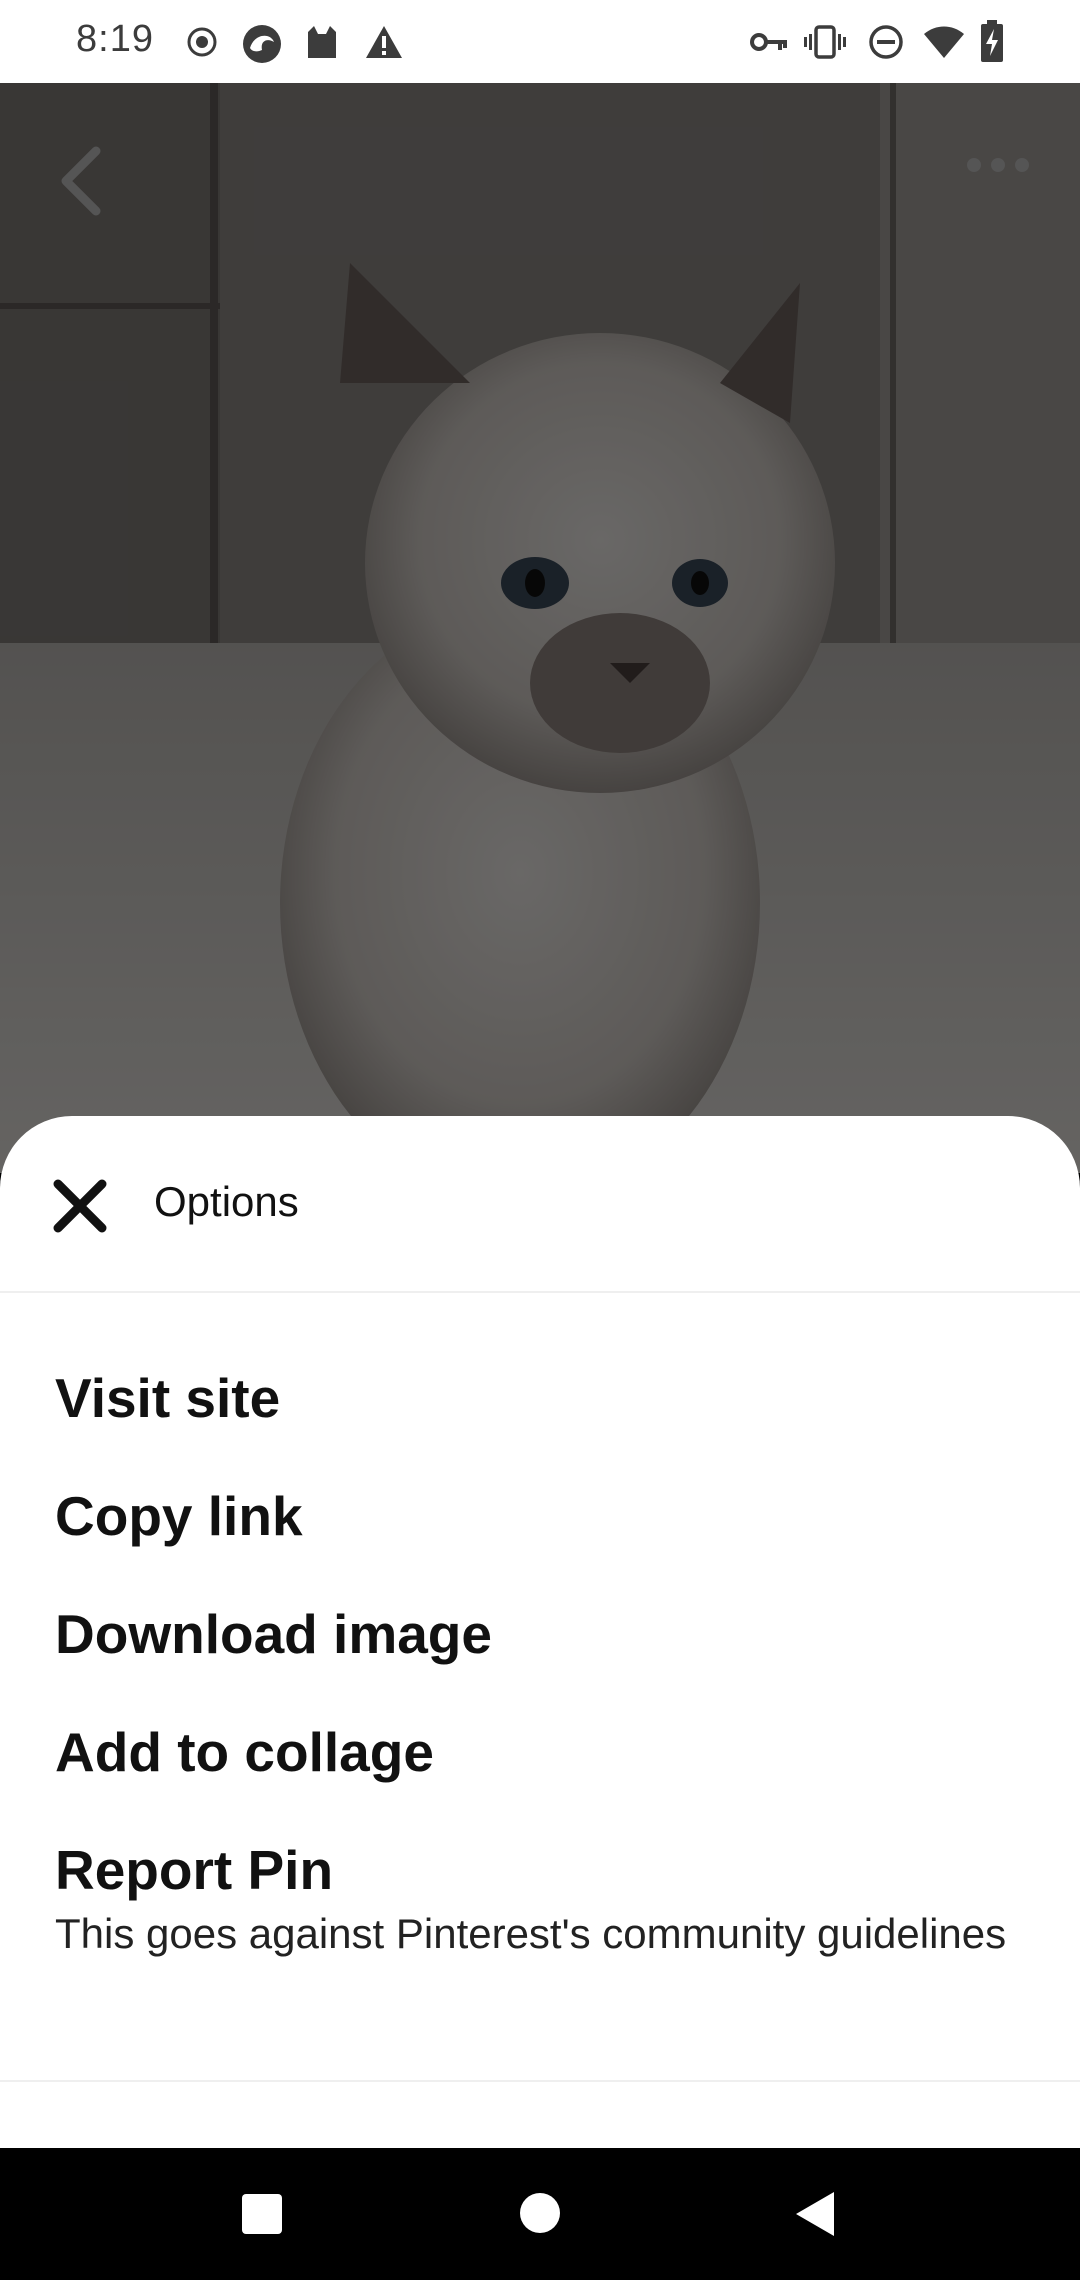  Describe the element at coordinates (202, 42) in the screenshot. I see `record-icon` at that location.